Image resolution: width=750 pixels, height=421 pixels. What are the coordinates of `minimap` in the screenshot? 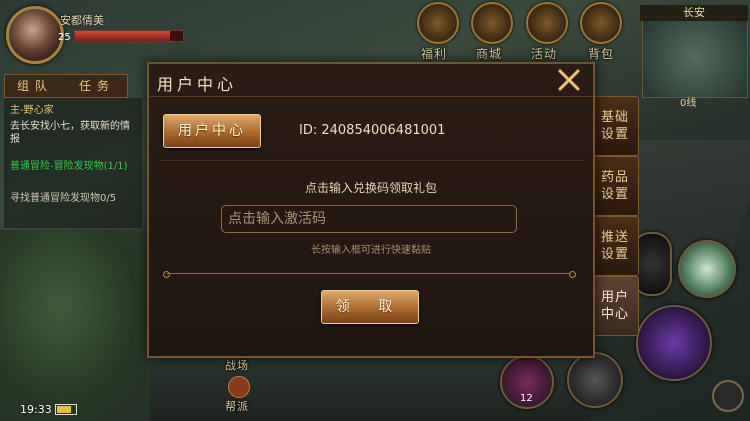 It's located at (695, 57).